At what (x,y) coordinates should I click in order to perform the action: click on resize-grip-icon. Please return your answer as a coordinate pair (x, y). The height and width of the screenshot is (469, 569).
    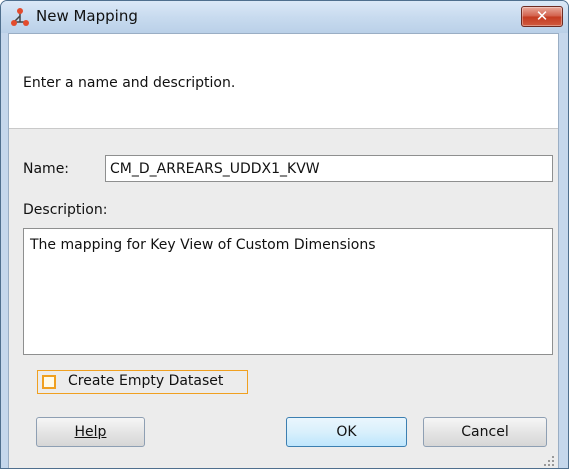
    Looking at the image, I should click on (549, 461).